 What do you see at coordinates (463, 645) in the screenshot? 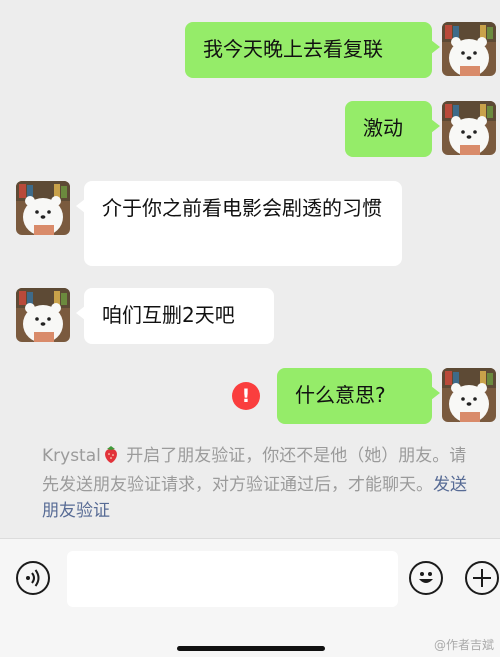
I see `watermark: @作者吉斌` at bounding box center [463, 645].